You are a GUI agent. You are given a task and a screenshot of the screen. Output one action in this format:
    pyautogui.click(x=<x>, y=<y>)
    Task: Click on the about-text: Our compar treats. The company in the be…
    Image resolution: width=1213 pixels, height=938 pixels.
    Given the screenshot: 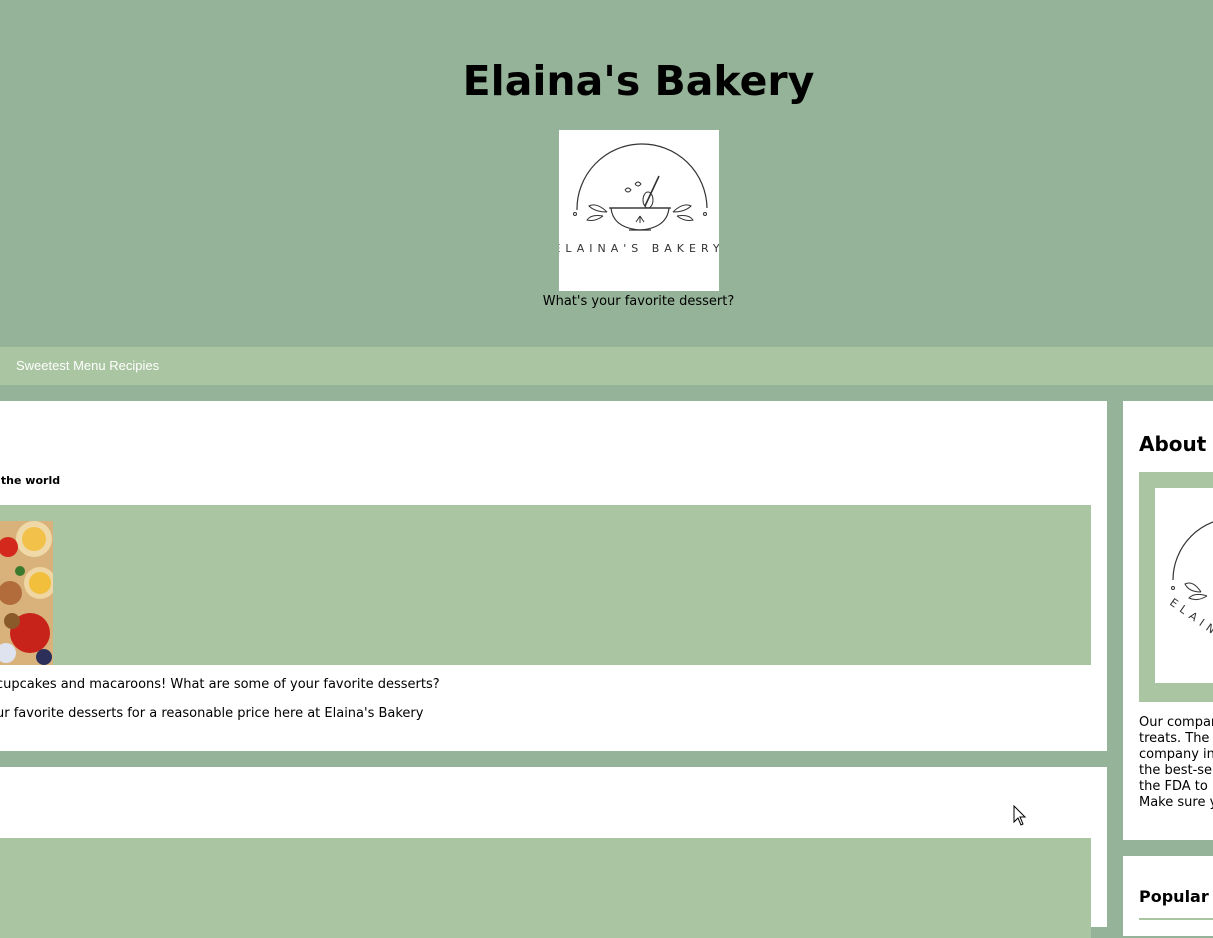 What is the action you would take?
    pyautogui.click(x=1176, y=763)
    